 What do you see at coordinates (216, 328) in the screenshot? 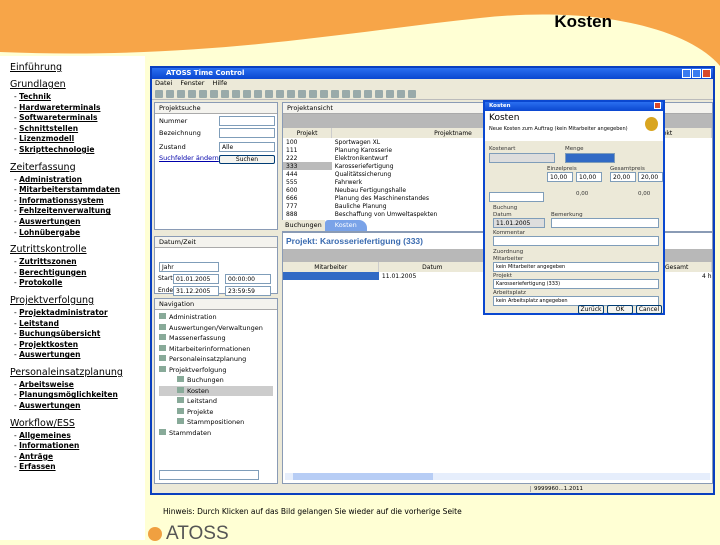
I see `tree-item: Auswertungen/Verwaltungen` at bounding box center [216, 328].